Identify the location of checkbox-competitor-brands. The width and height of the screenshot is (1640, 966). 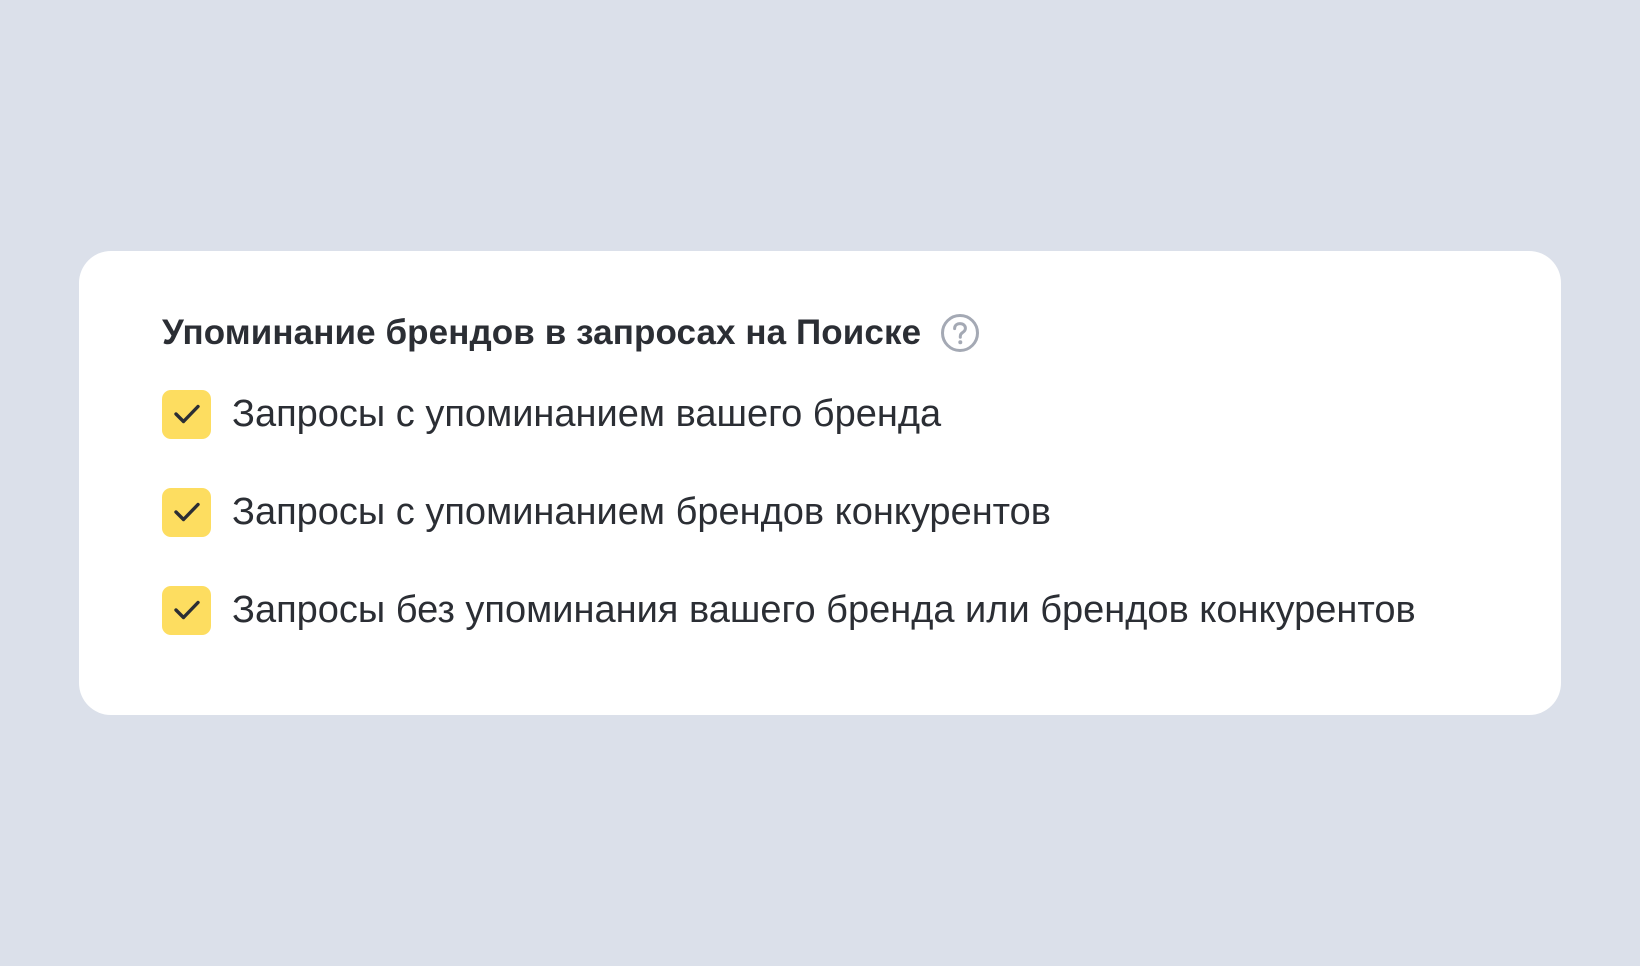
(186, 512).